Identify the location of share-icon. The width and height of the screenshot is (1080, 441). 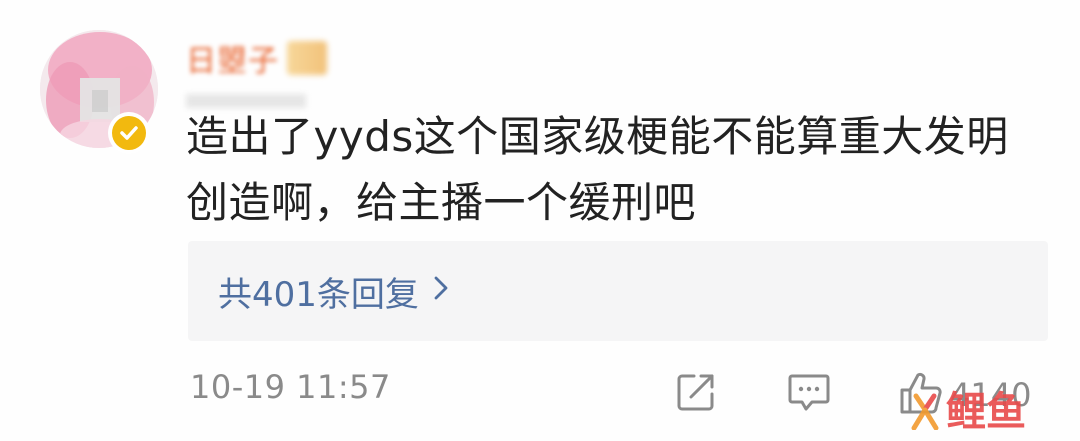
(696, 394).